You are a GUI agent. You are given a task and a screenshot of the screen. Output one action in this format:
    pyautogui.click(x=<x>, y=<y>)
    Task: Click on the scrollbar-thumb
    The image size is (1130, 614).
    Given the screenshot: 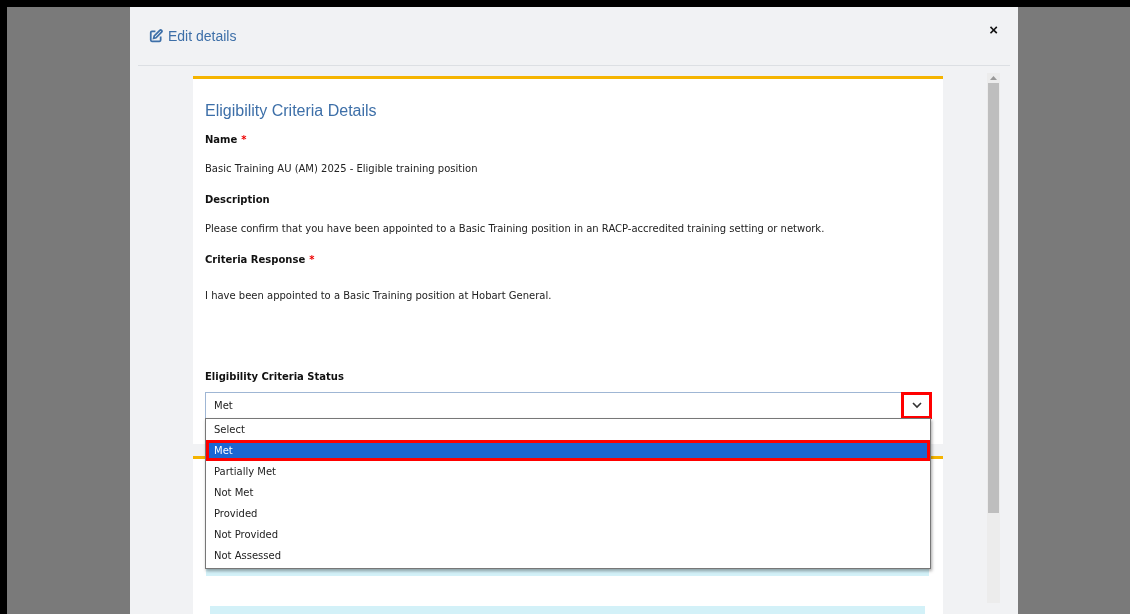 What is the action you would take?
    pyautogui.click(x=993, y=298)
    